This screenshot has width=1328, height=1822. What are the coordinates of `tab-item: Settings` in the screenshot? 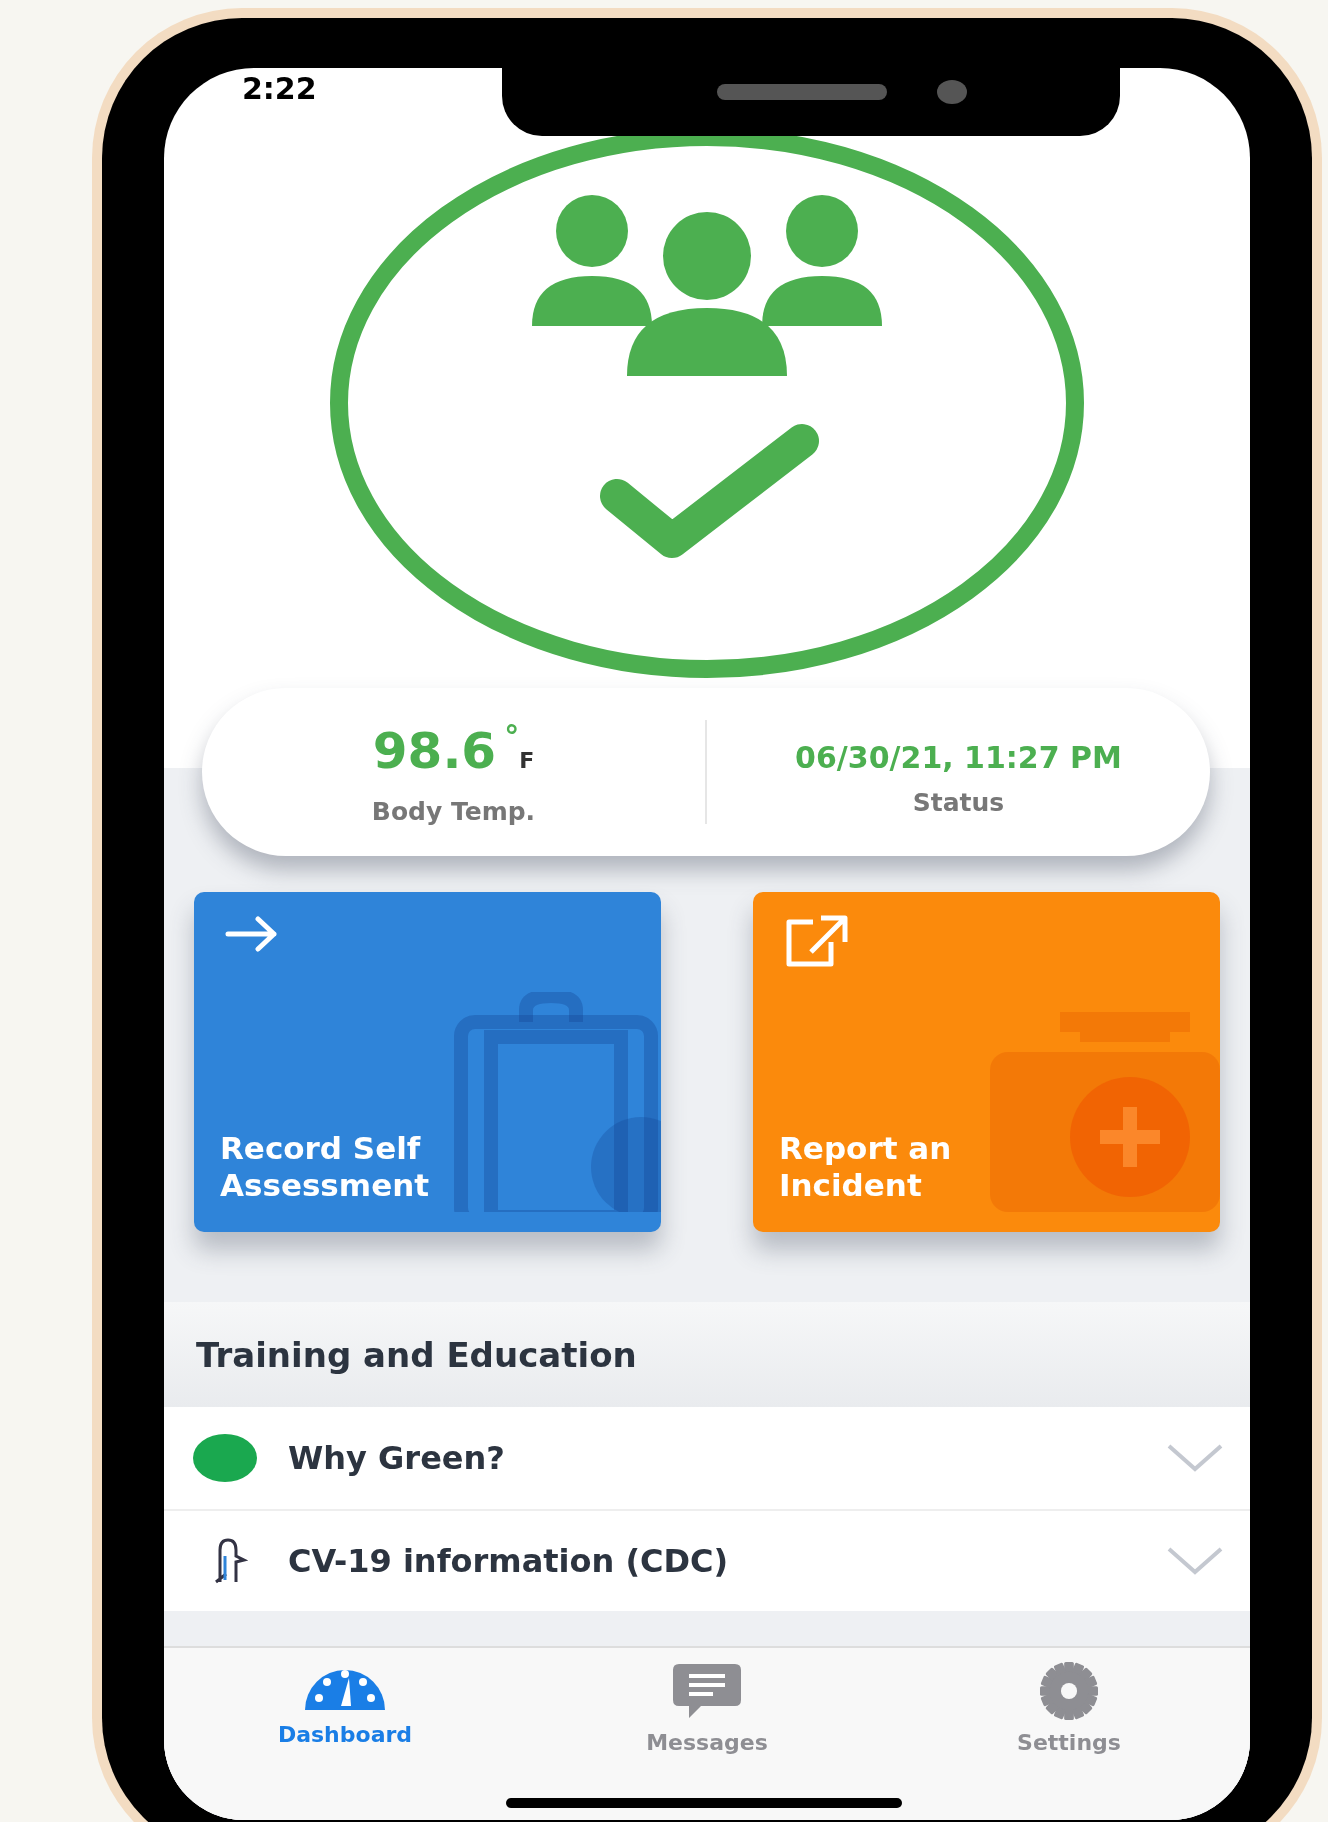 It's located at (1069, 1734).